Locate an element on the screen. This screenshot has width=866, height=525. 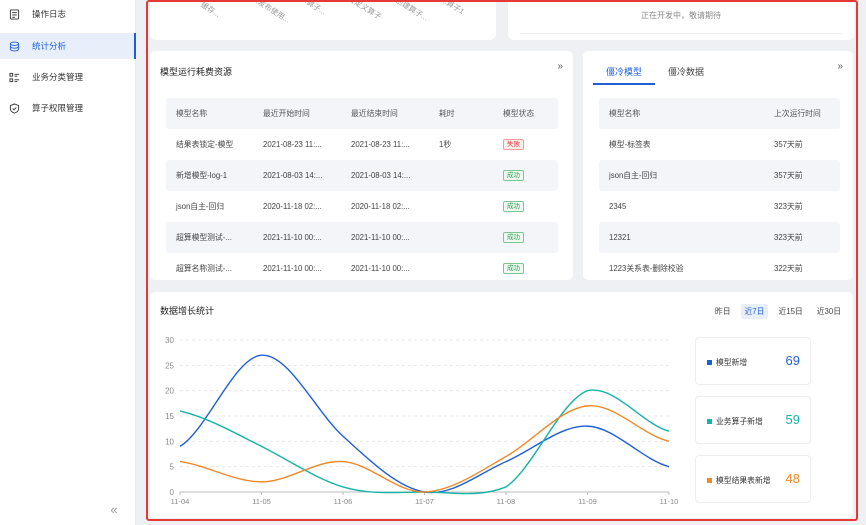
sidebar-item-operator-permission: 算子权限管理 is located at coordinates (68, 108).